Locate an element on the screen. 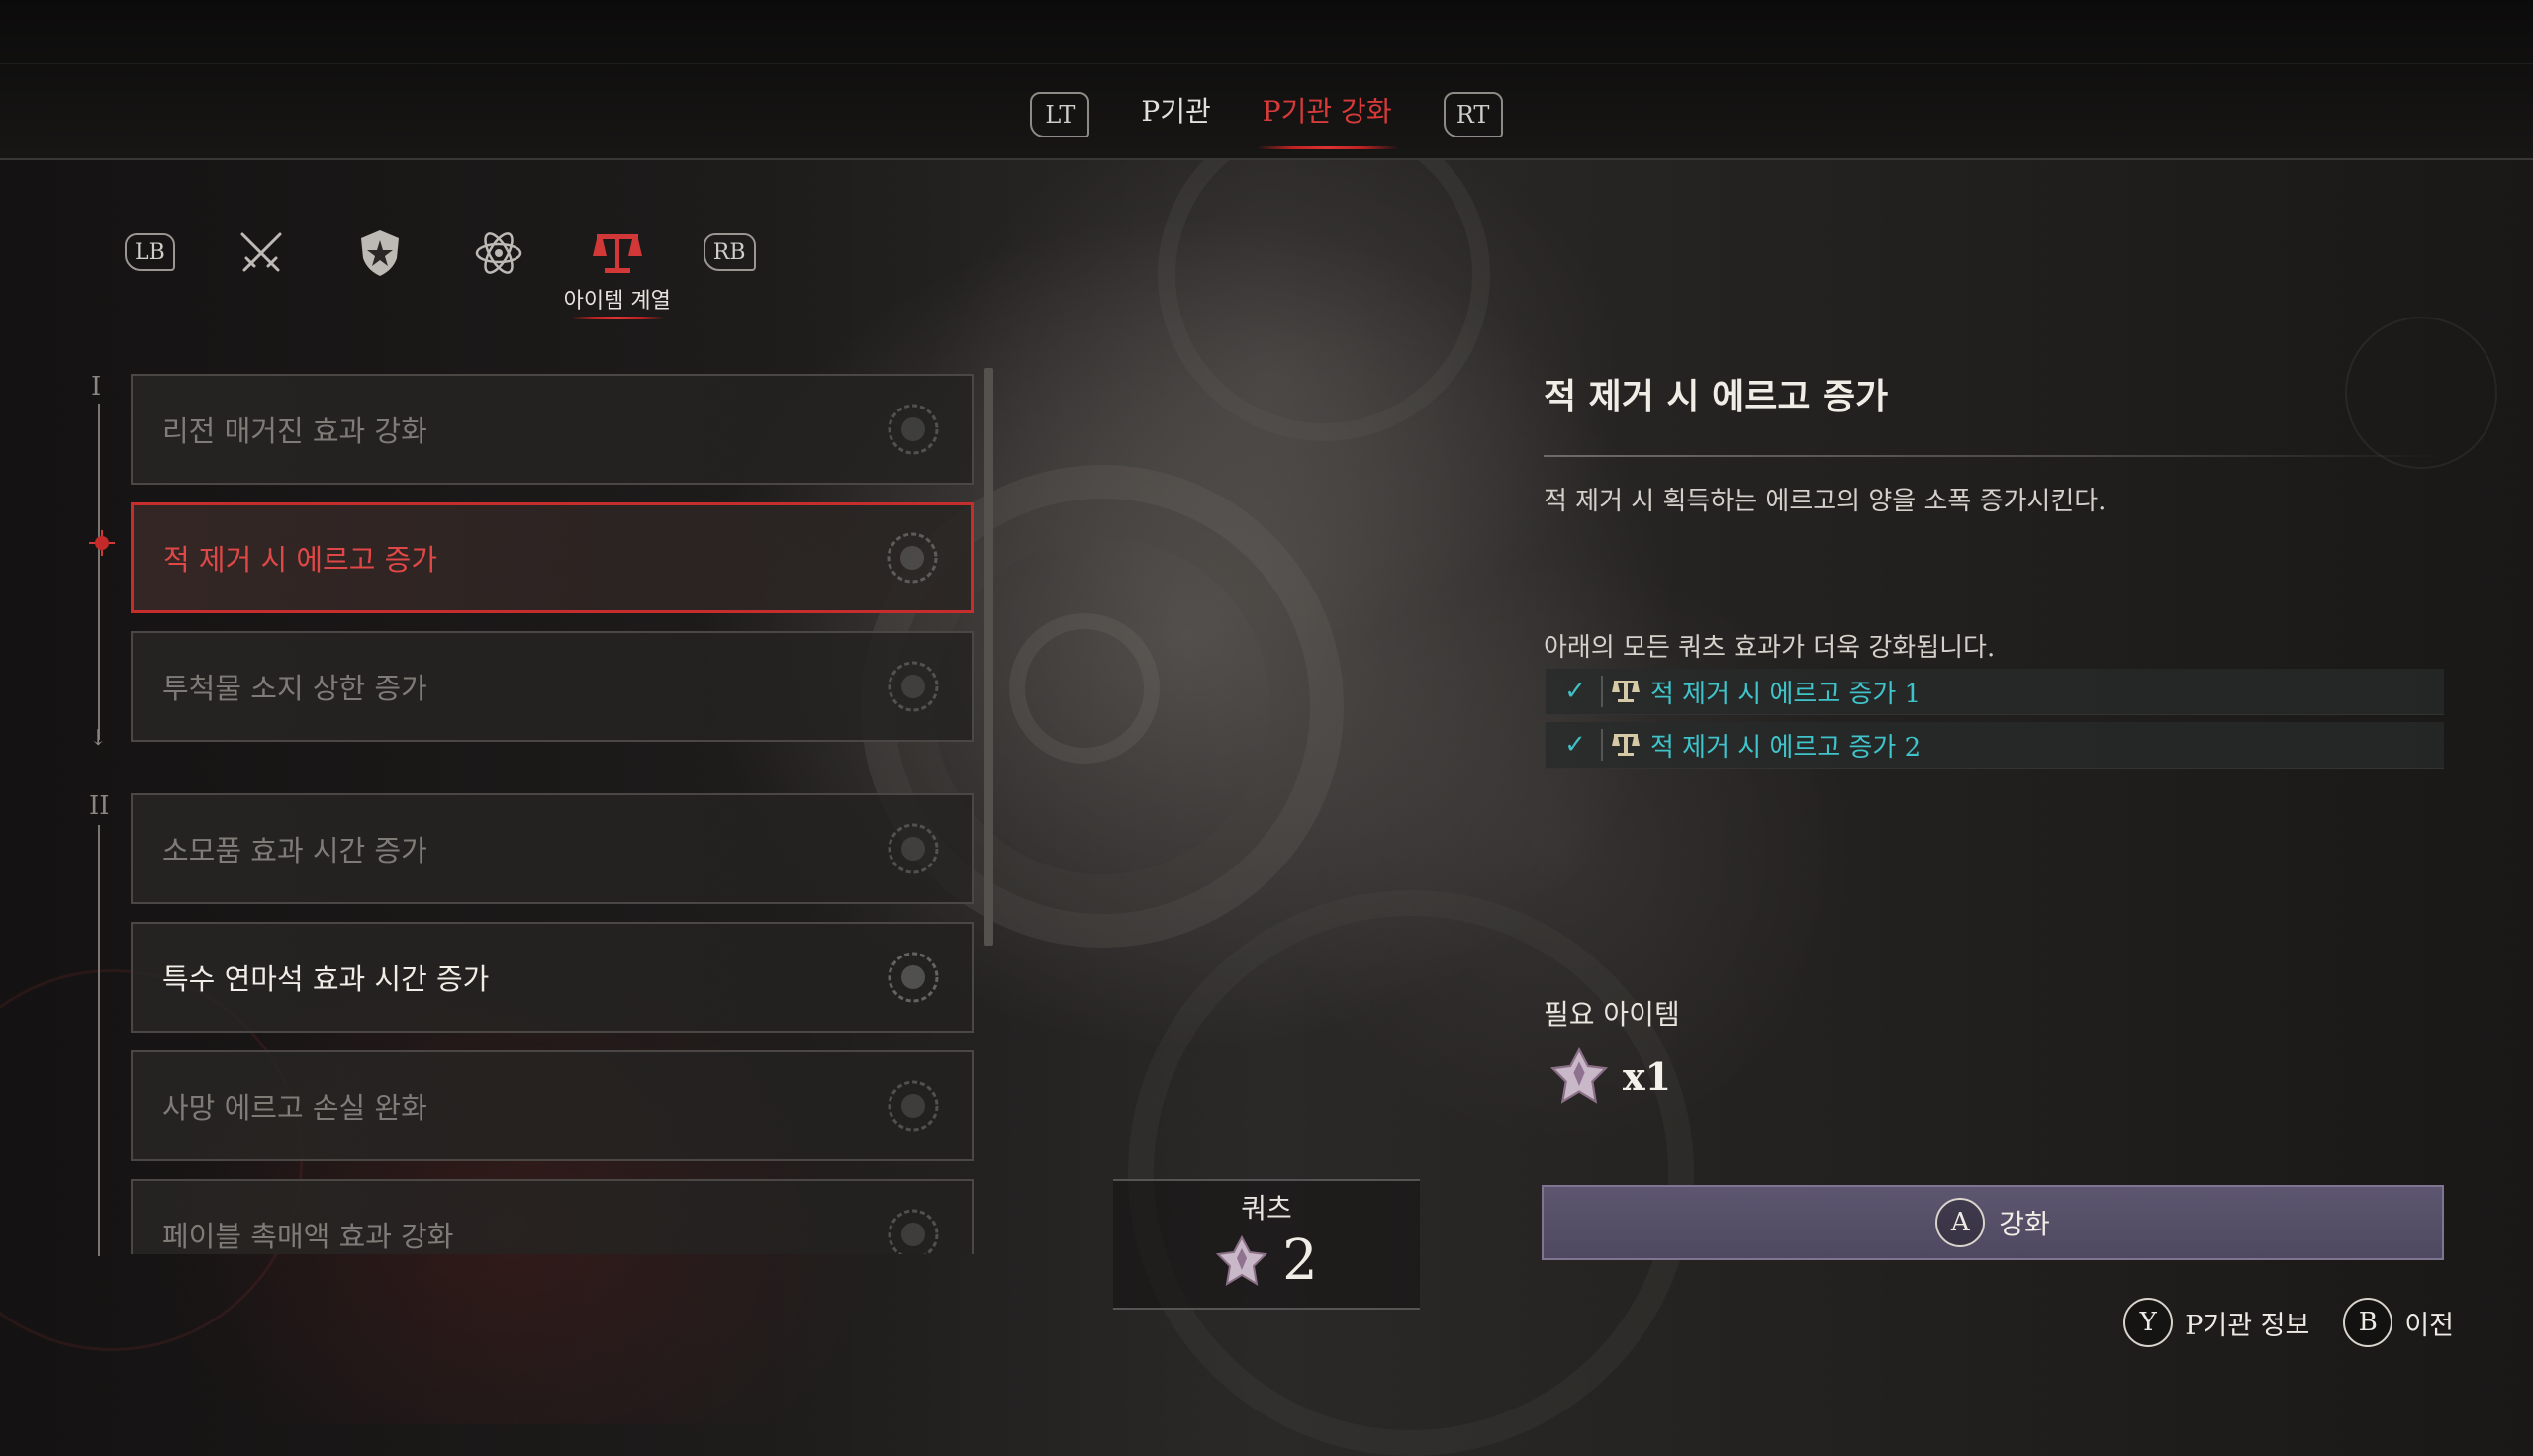 This screenshot has width=2533, height=1456. enhance-note: 아래의 모든 쿼츠 효과가 더욱 강화됩니다. is located at coordinates (1770, 648).